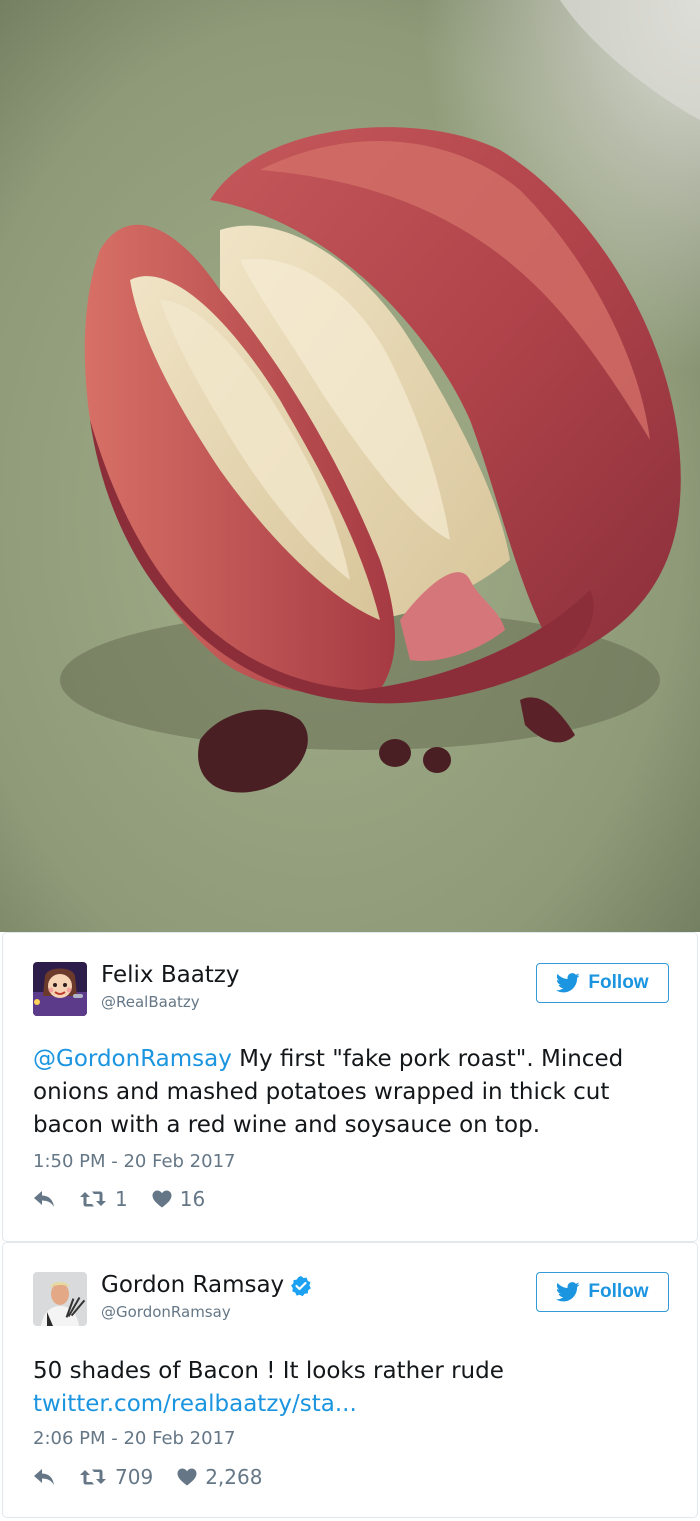 The width and height of the screenshot is (700, 1521). Describe the element at coordinates (132, 1059) in the screenshot. I see `mention-link: @GordonRamsay` at that location.